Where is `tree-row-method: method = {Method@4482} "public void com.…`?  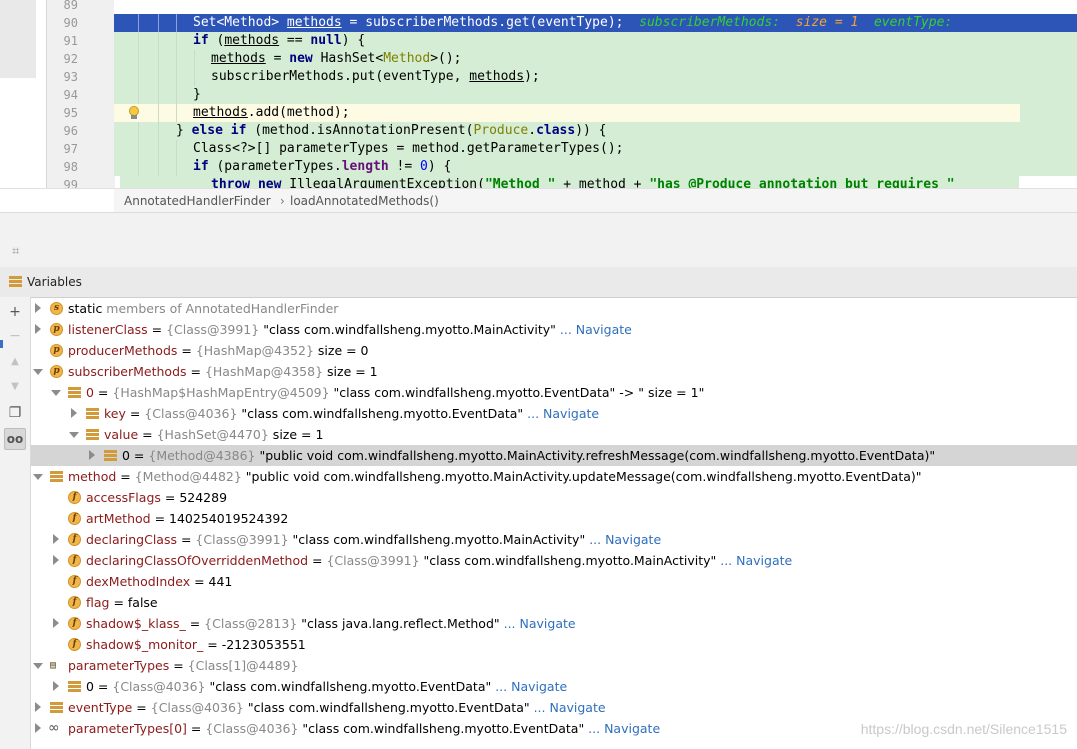 tree-row-method: method = {Method@4482} "public void com.… is located at coordinates (554, 476).